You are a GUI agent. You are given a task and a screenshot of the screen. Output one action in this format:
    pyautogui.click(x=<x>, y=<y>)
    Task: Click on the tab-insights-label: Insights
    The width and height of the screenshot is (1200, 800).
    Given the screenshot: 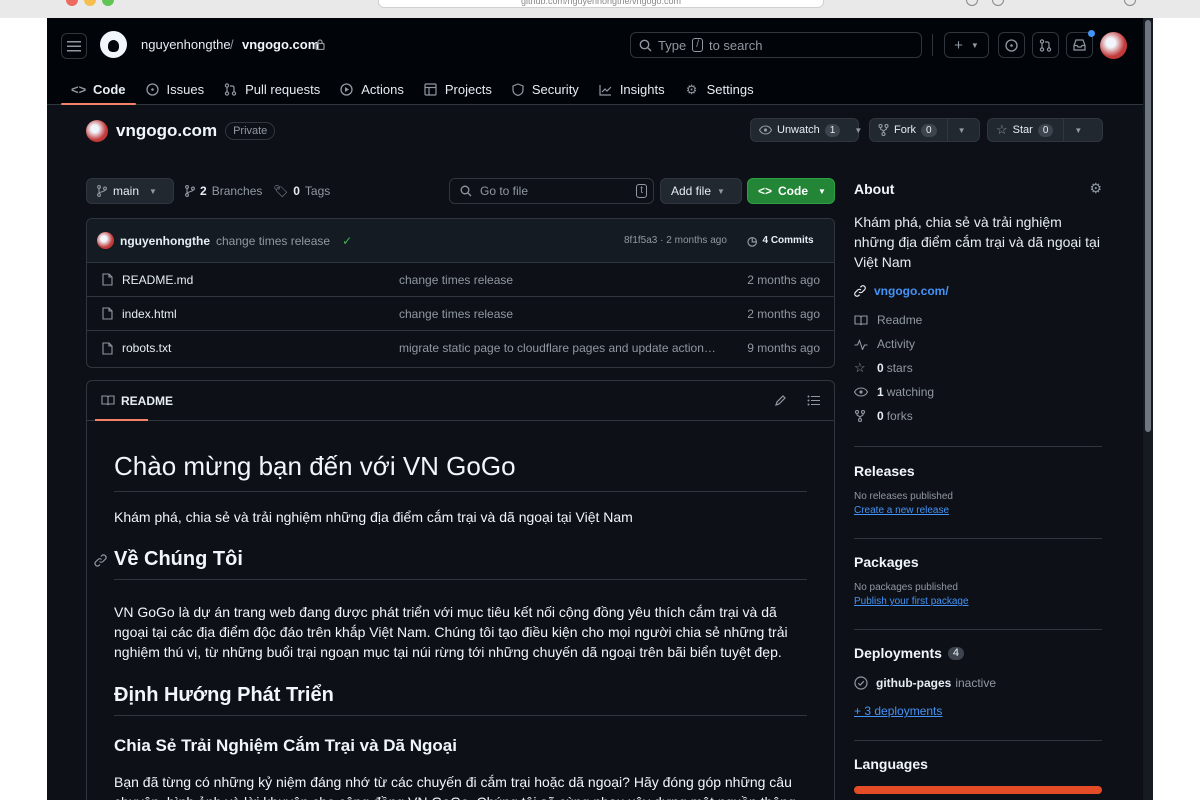 What is the action you would take?
    pyautogui.click(x=642, y=89)
    